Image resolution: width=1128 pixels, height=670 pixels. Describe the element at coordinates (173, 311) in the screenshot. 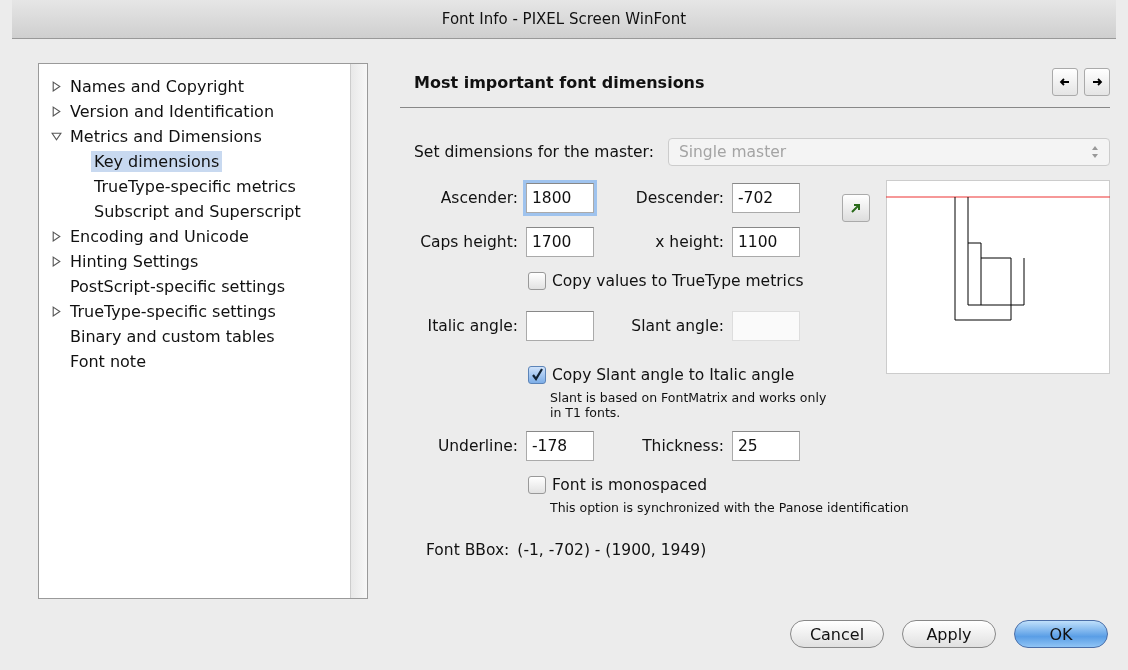

I see `tree-item: TrueType-specific settings` at that location.